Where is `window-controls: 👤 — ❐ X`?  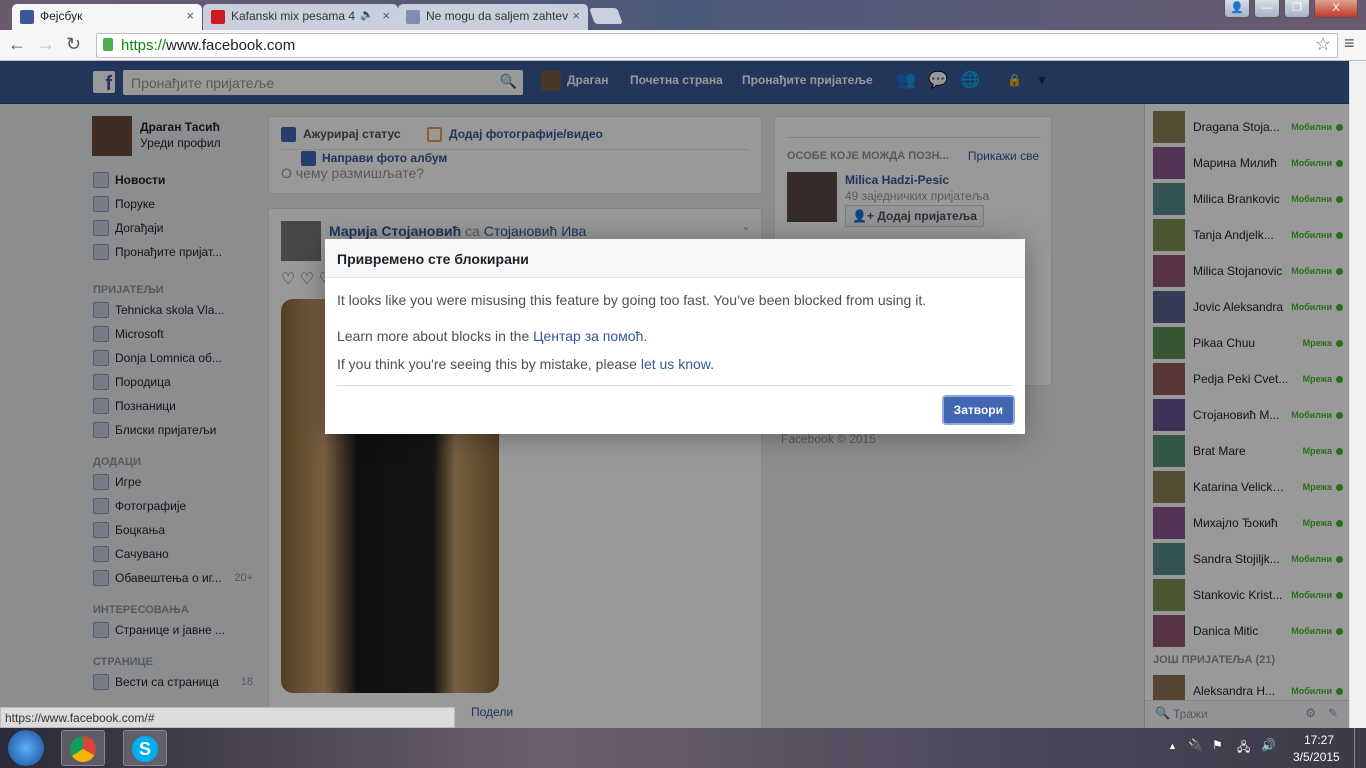 window-controls: 👤 — ❐ X is located at coordinates (1291, 9).